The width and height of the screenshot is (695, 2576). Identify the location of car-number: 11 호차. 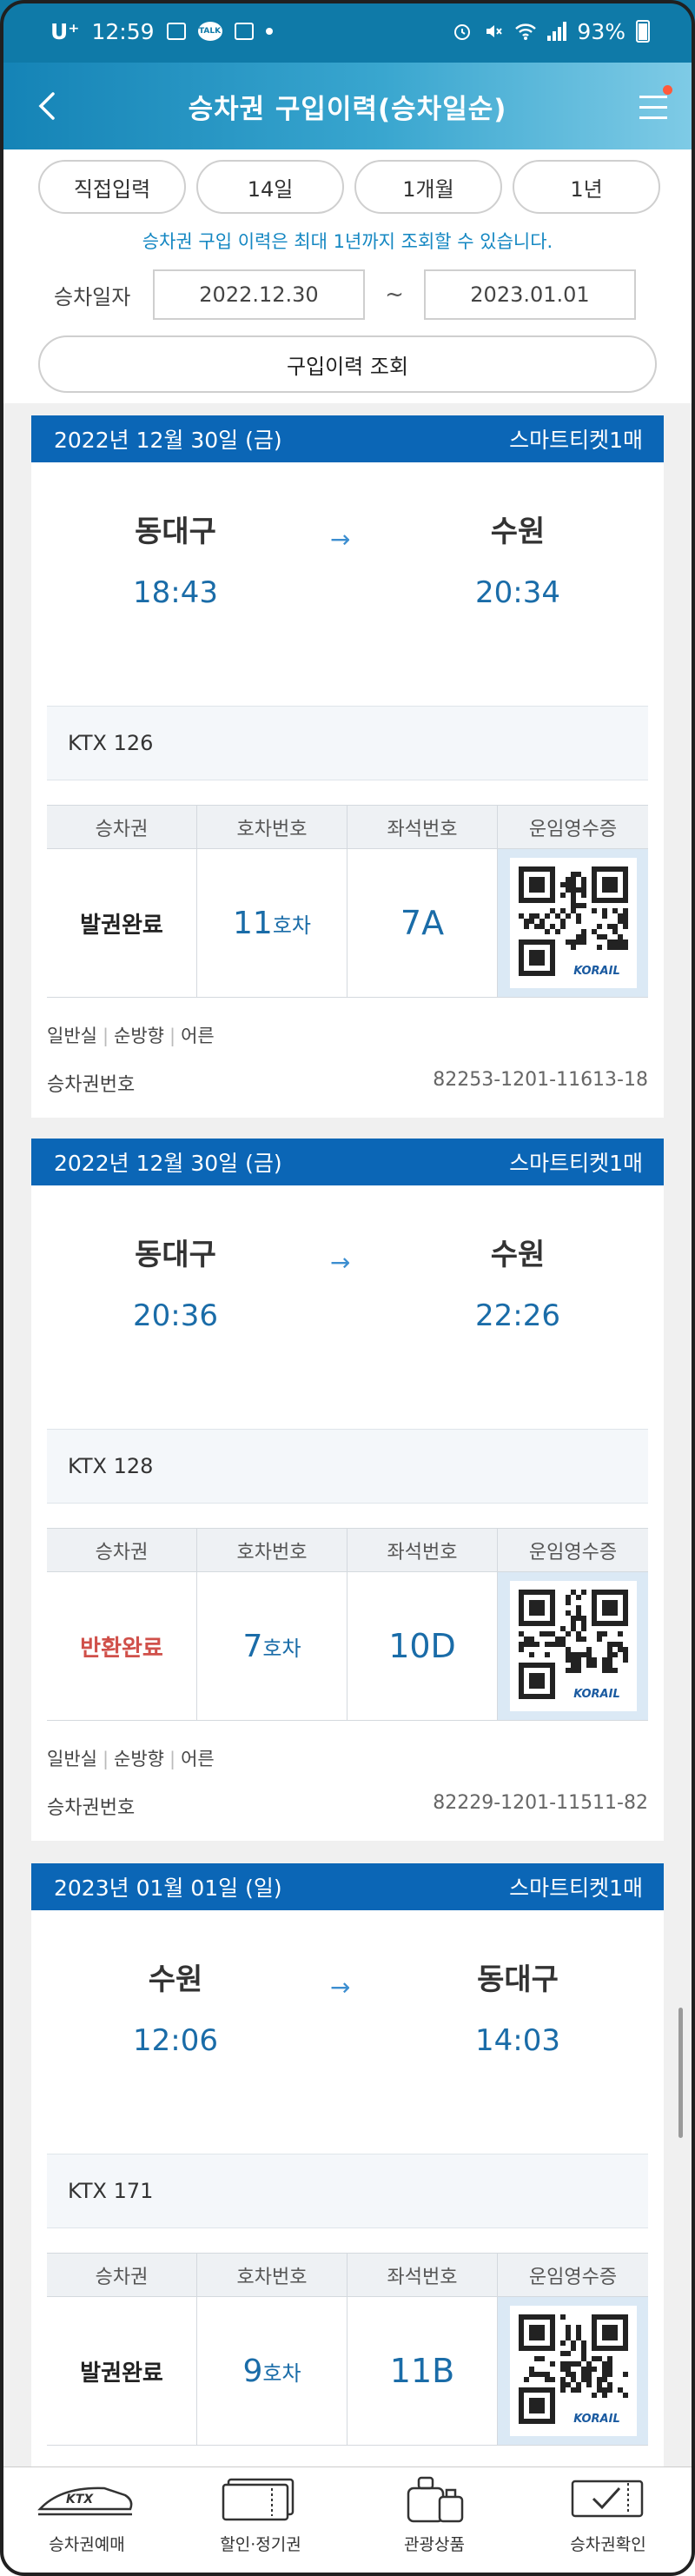
(272, 923).